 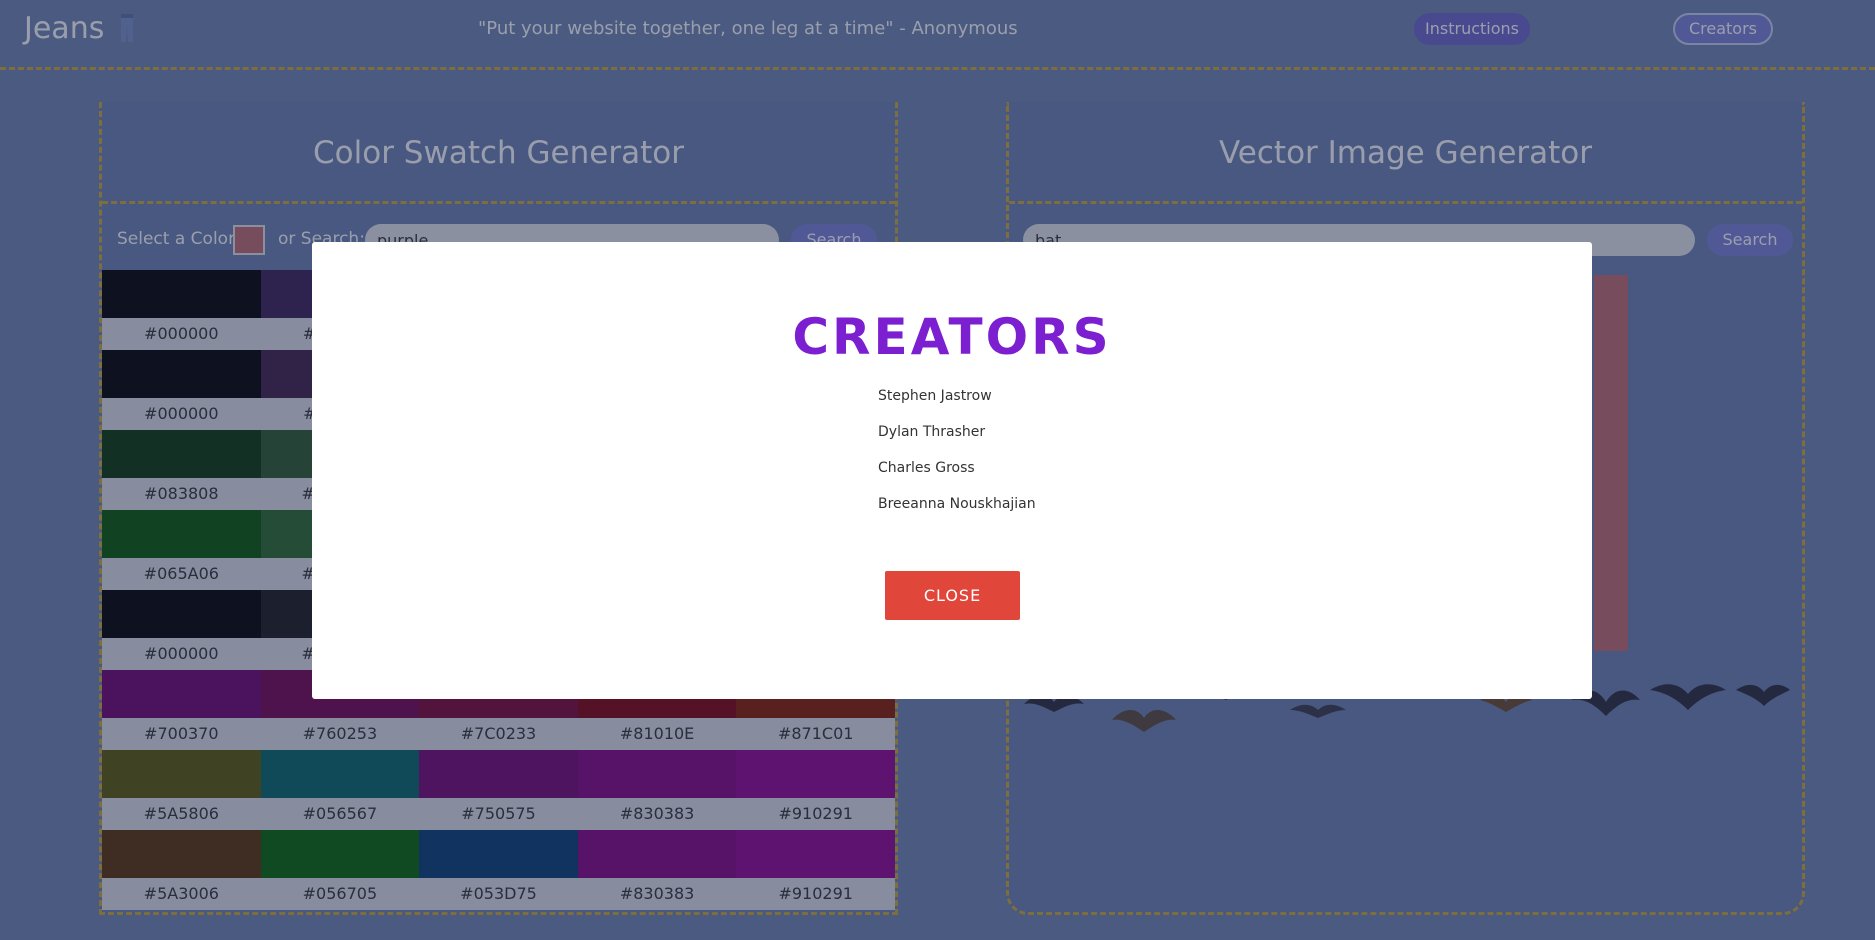 I want to click on creator-name: Dylan Thrasher, so click(x=932, y=432).